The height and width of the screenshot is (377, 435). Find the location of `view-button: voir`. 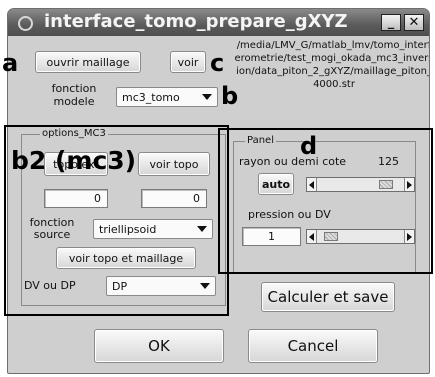

view-button: voir is located at coordinates (188, 62).